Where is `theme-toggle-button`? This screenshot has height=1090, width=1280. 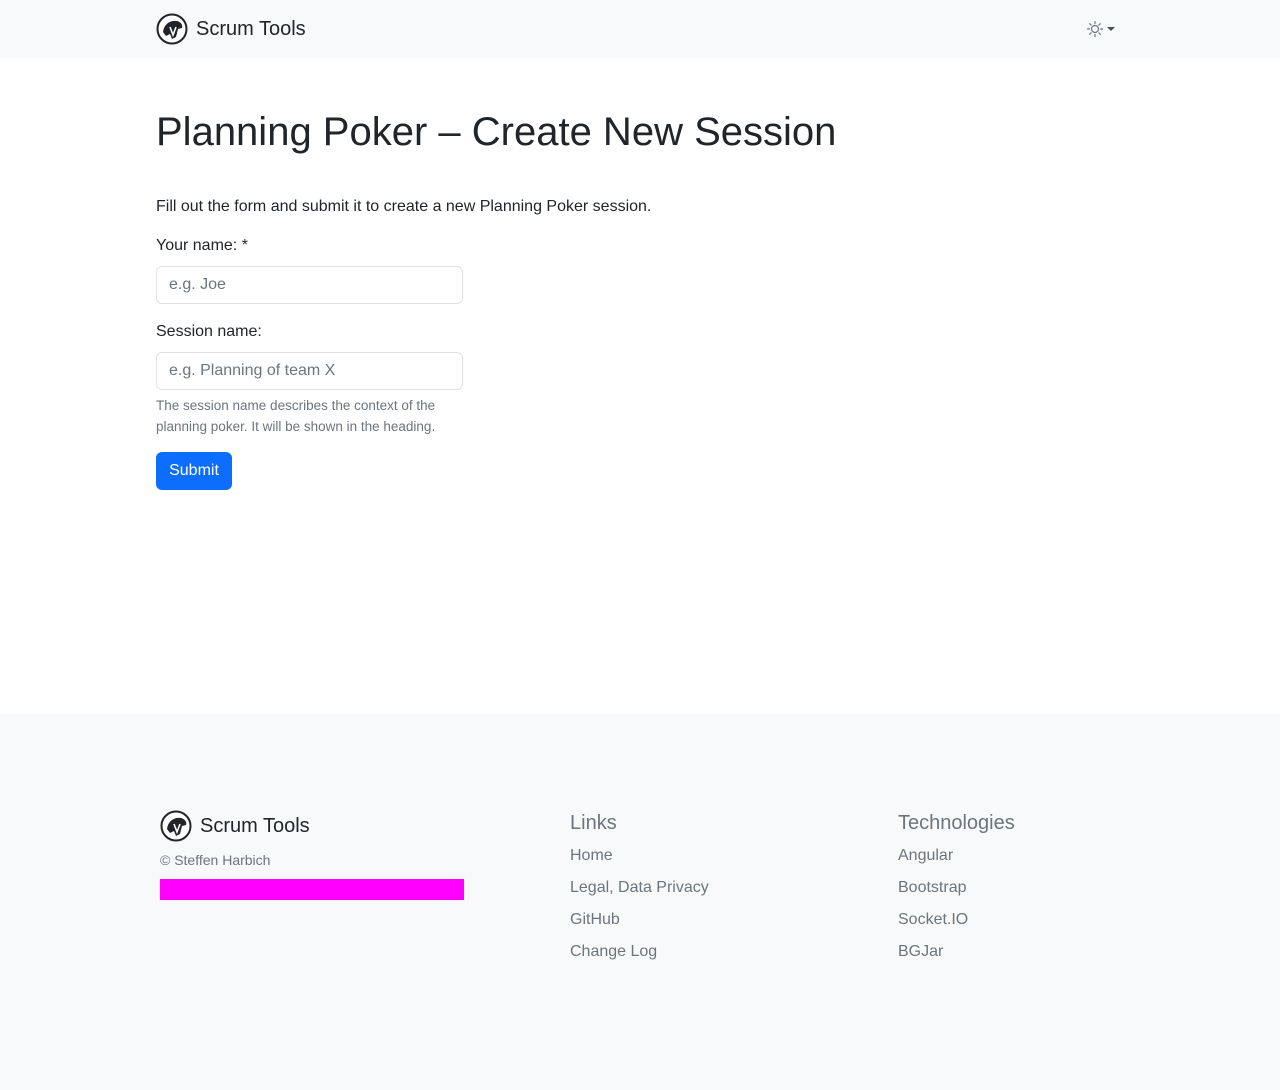
theme-toggle-button is located at coordinates (1102, 29).